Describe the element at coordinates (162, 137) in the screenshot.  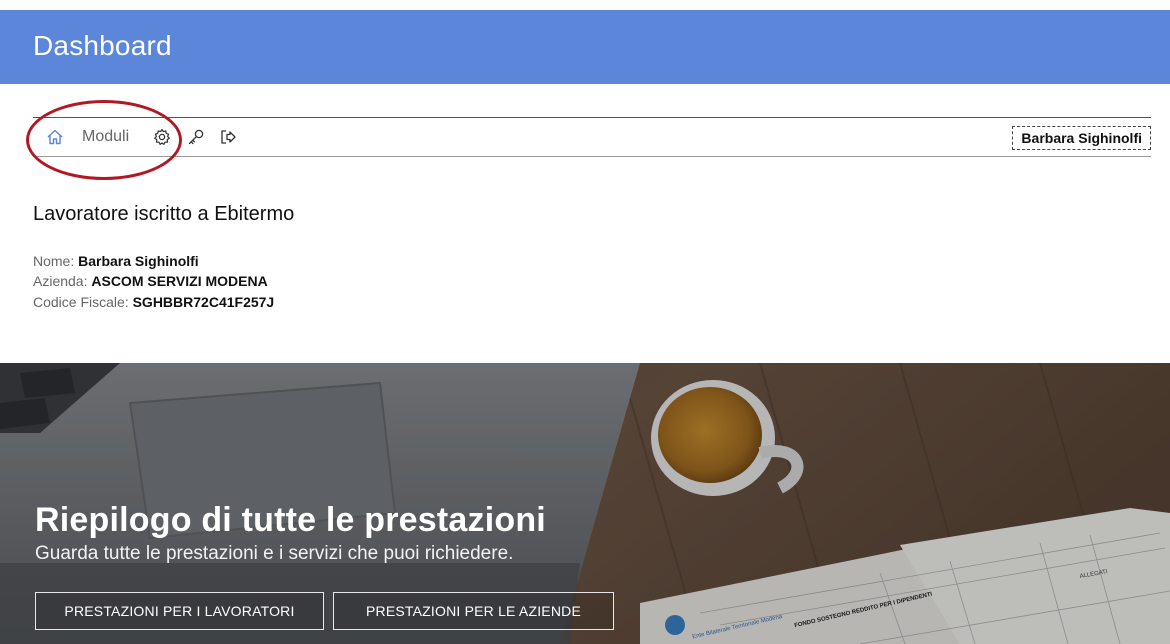
I see `gear-icon` at that location.